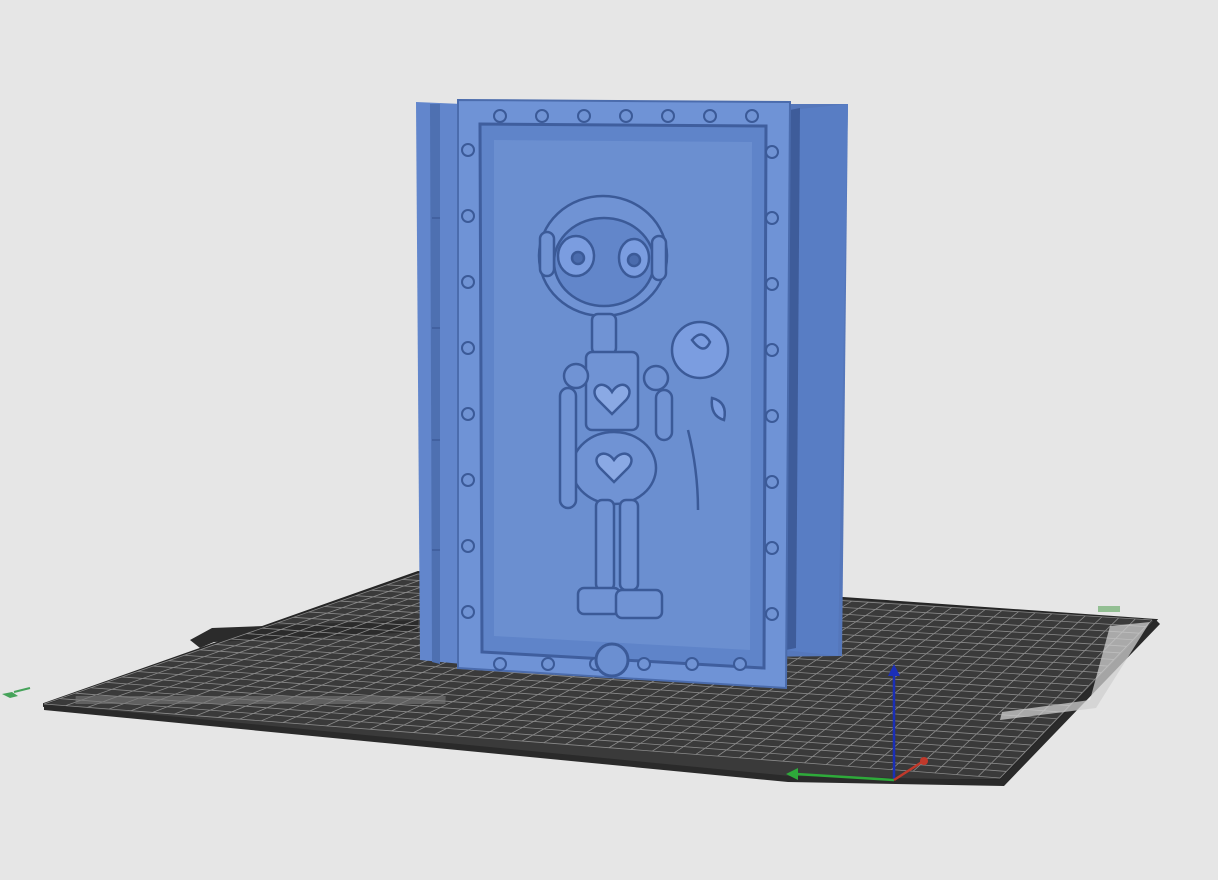 This screenshot has width=1218, height=880. I want to click on robot-foot-right, so click(639, 604).